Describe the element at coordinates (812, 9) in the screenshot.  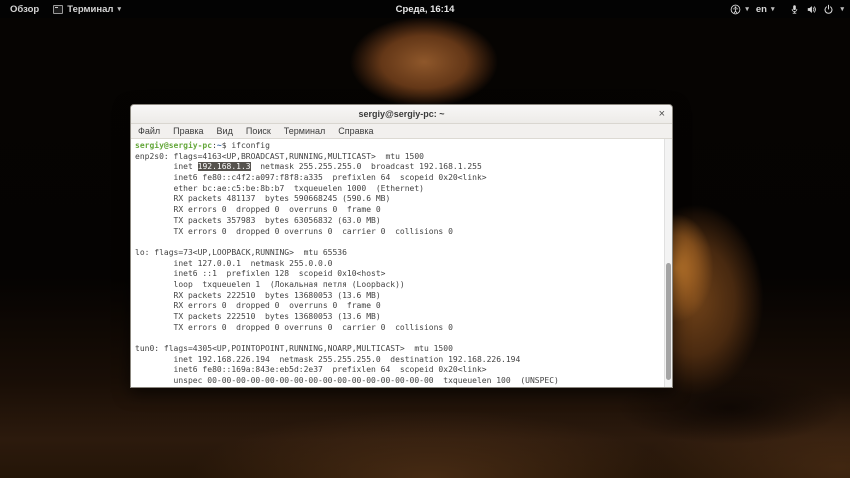
I see `volume-icon` at that location.